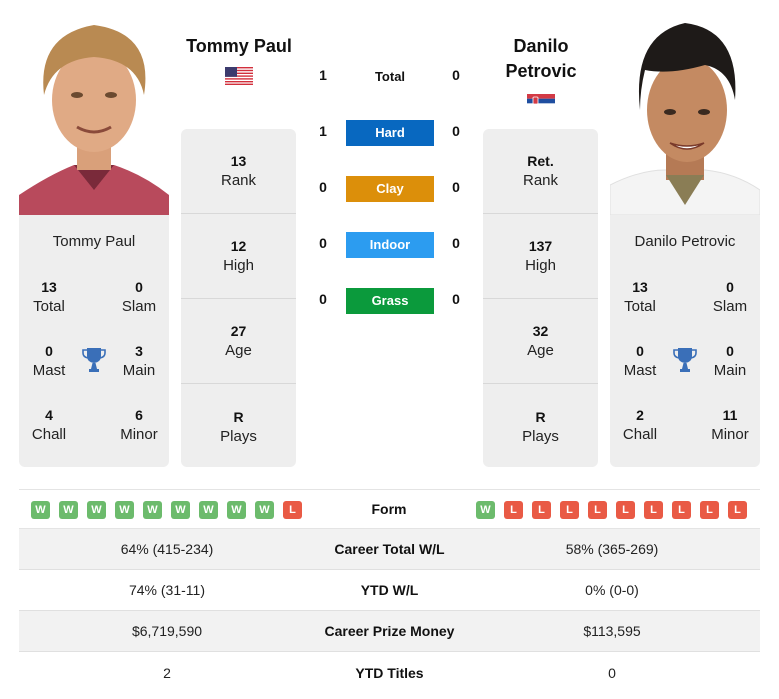 This screenshot has height=699, width=779. Describe the element at coordinates (239, 46) in the screenshot. I see `player1-name: Tommy Paul` at that location.